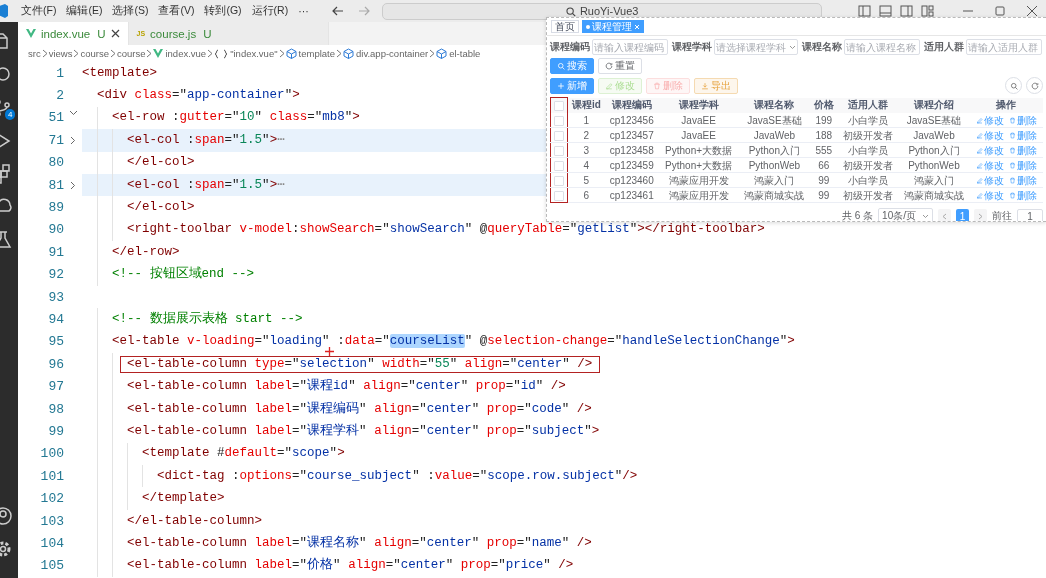 The height and width of the screenshot is (578, 1046). Describe the element at coordinates (183, 275) in the screenshot. I see `code-line: <!-- 按钮区域end -->` at that location.